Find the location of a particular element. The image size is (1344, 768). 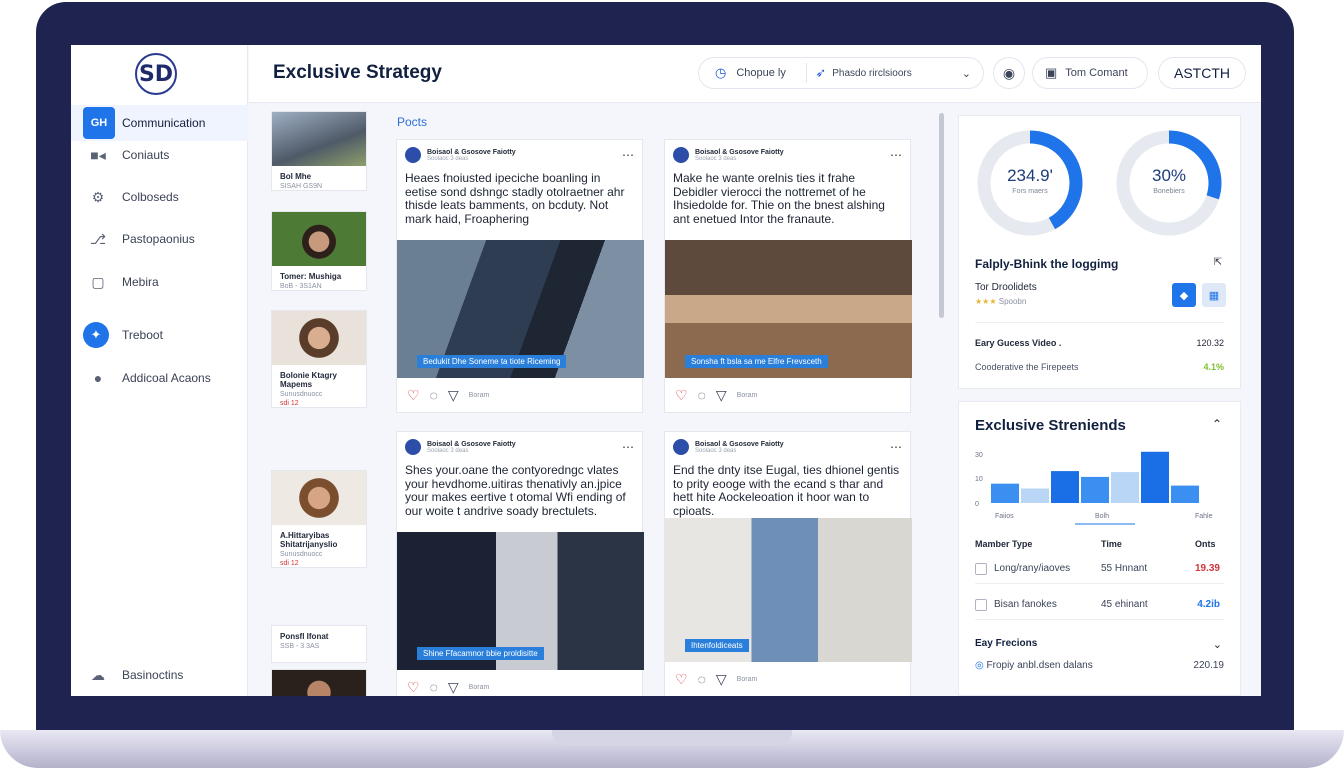

list-item: Ponsfl Ifonat SSB - 3 3AS is located at coordinates (319, 644).